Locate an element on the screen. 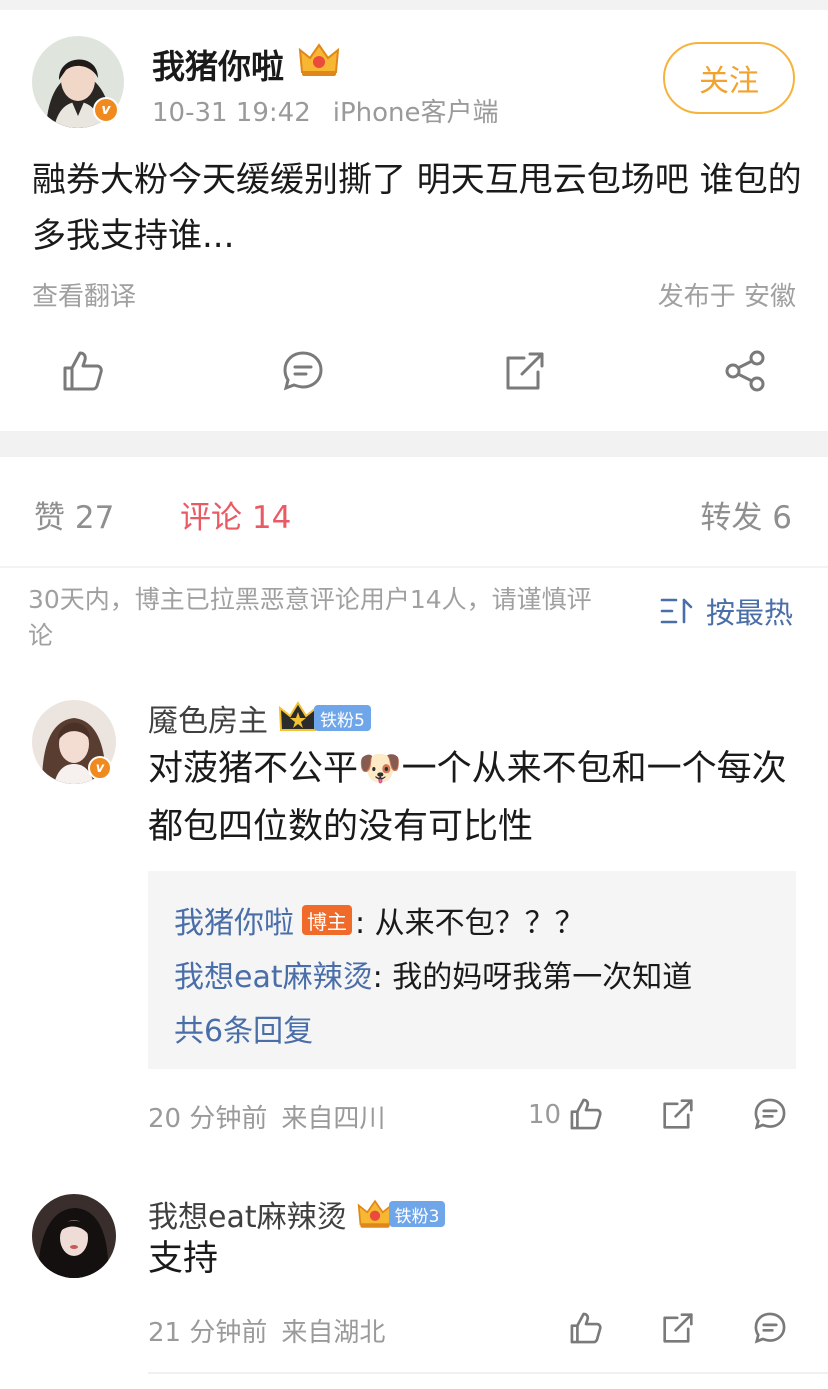 The width and height of the screenshot is (828, 1389). tab-comments: 评论 14 is located at coordinates (235, 514).